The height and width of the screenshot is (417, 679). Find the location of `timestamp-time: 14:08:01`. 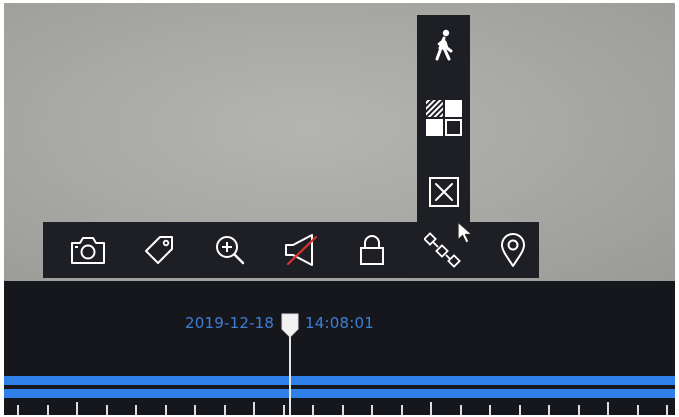

timestamp-time: 14:08:01 is located at coordinates (339, 323).